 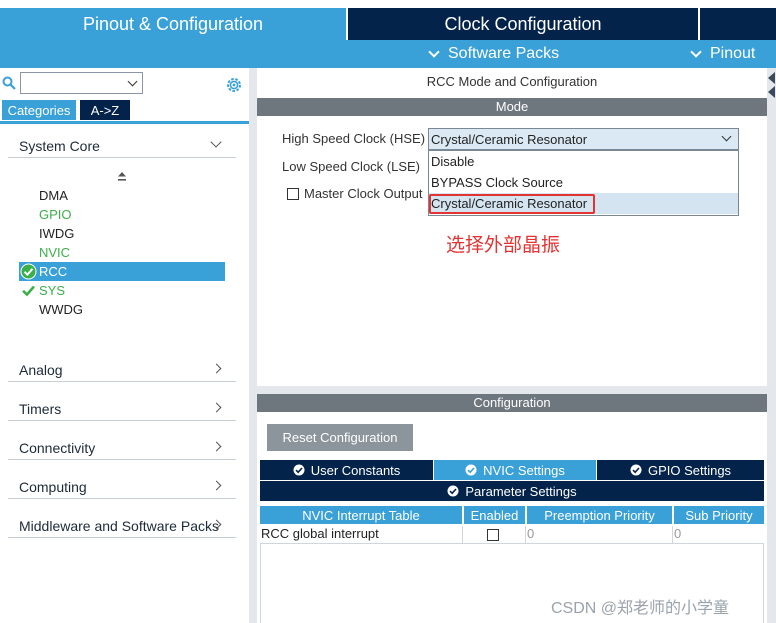 What do you see at coordinates (253, 345) in the screenshot?
I see `left-panel-splitter` at bounding box center [253, 345].